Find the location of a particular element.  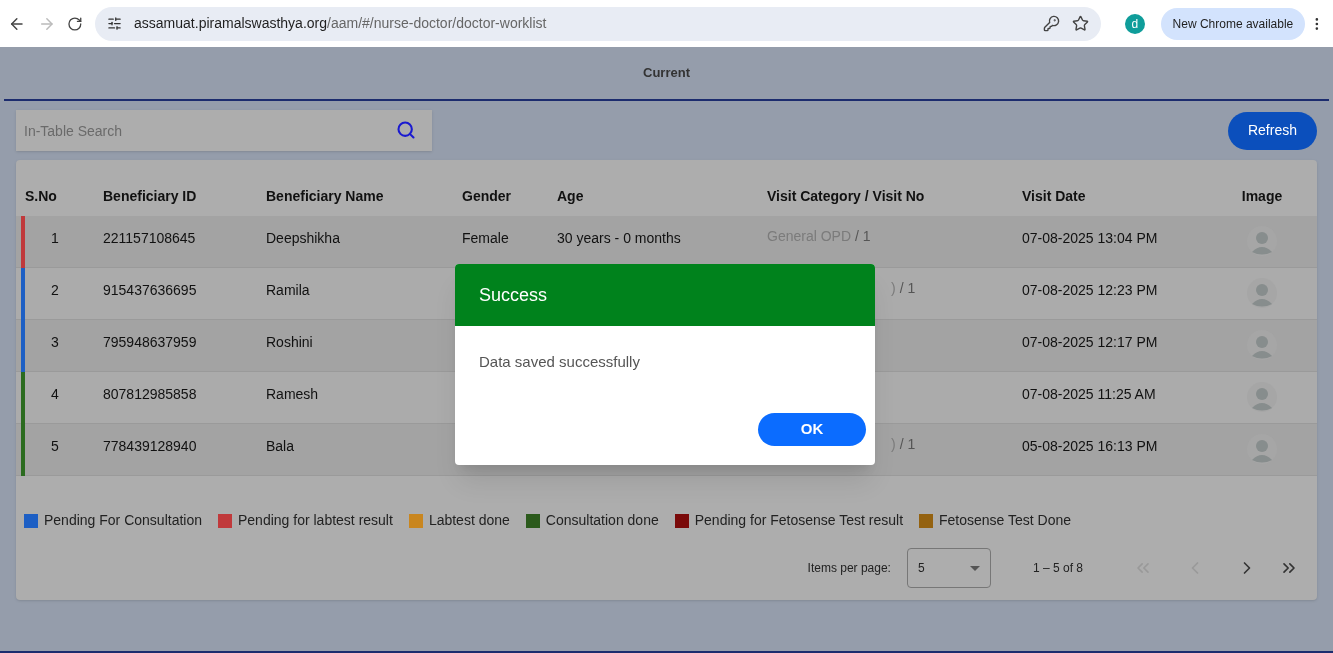

table-cell: Ramila is located at coordinates (288, 290).